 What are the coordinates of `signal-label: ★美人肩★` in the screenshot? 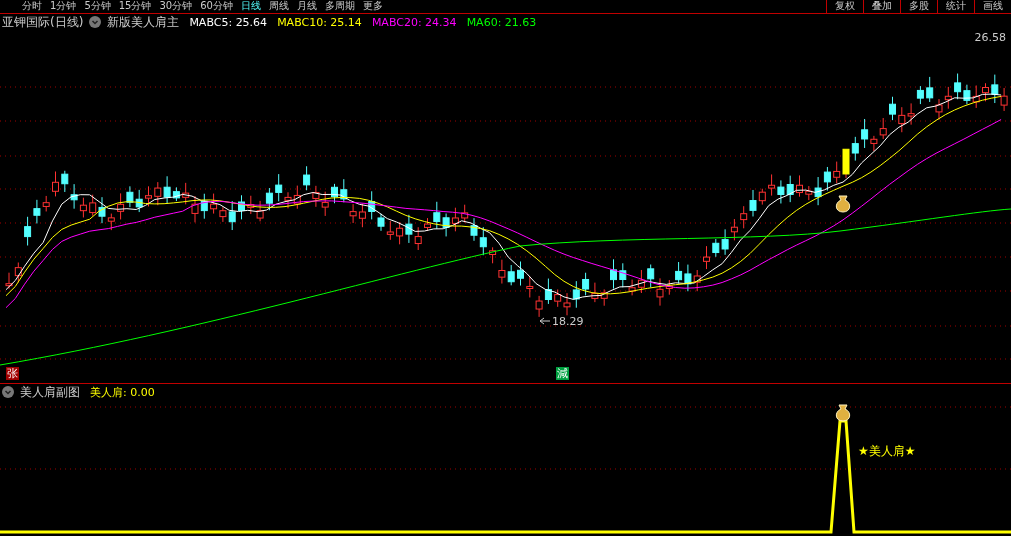 It's located at (887, 450).